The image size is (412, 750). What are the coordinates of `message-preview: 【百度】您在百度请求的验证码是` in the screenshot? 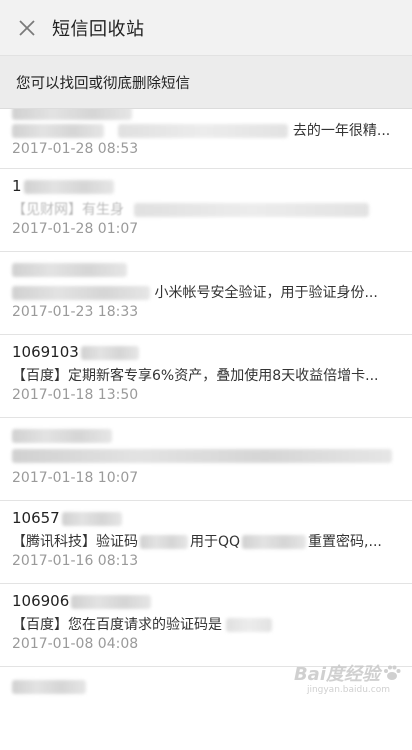 It's located at (142, 624).